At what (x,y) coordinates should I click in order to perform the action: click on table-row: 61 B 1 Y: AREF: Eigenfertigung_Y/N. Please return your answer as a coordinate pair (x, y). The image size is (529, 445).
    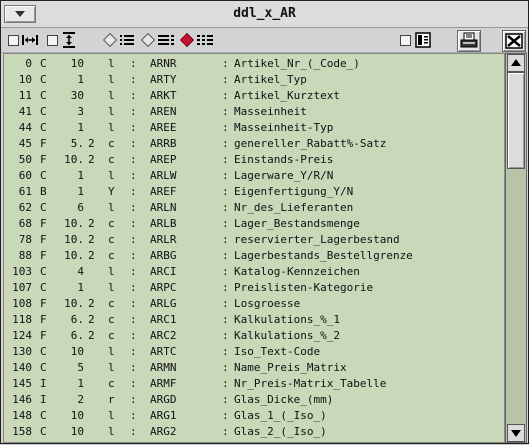
    Looking at the image, I should click on (253, 192).